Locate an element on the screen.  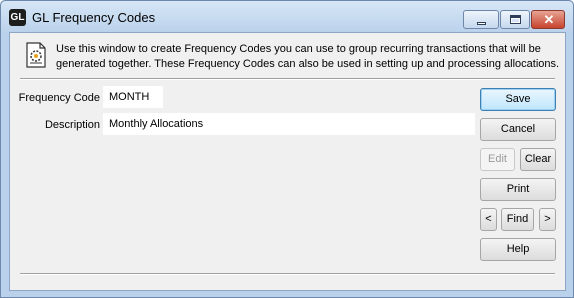
clear-button: Clear is located at coordinates (538, 159).